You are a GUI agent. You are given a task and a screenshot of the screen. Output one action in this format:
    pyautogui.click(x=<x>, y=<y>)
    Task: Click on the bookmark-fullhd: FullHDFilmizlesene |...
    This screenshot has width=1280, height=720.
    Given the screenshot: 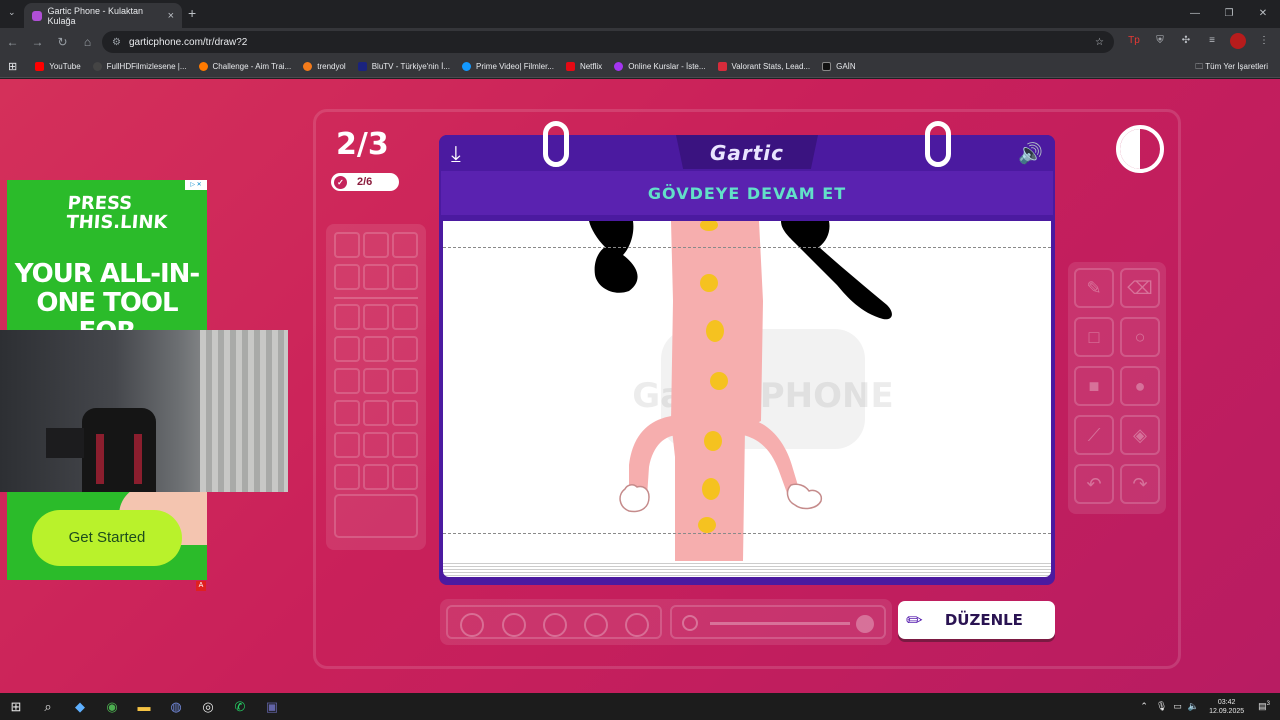 What is the action you would take?
    pyautogui.click(x=139, y=66)
    